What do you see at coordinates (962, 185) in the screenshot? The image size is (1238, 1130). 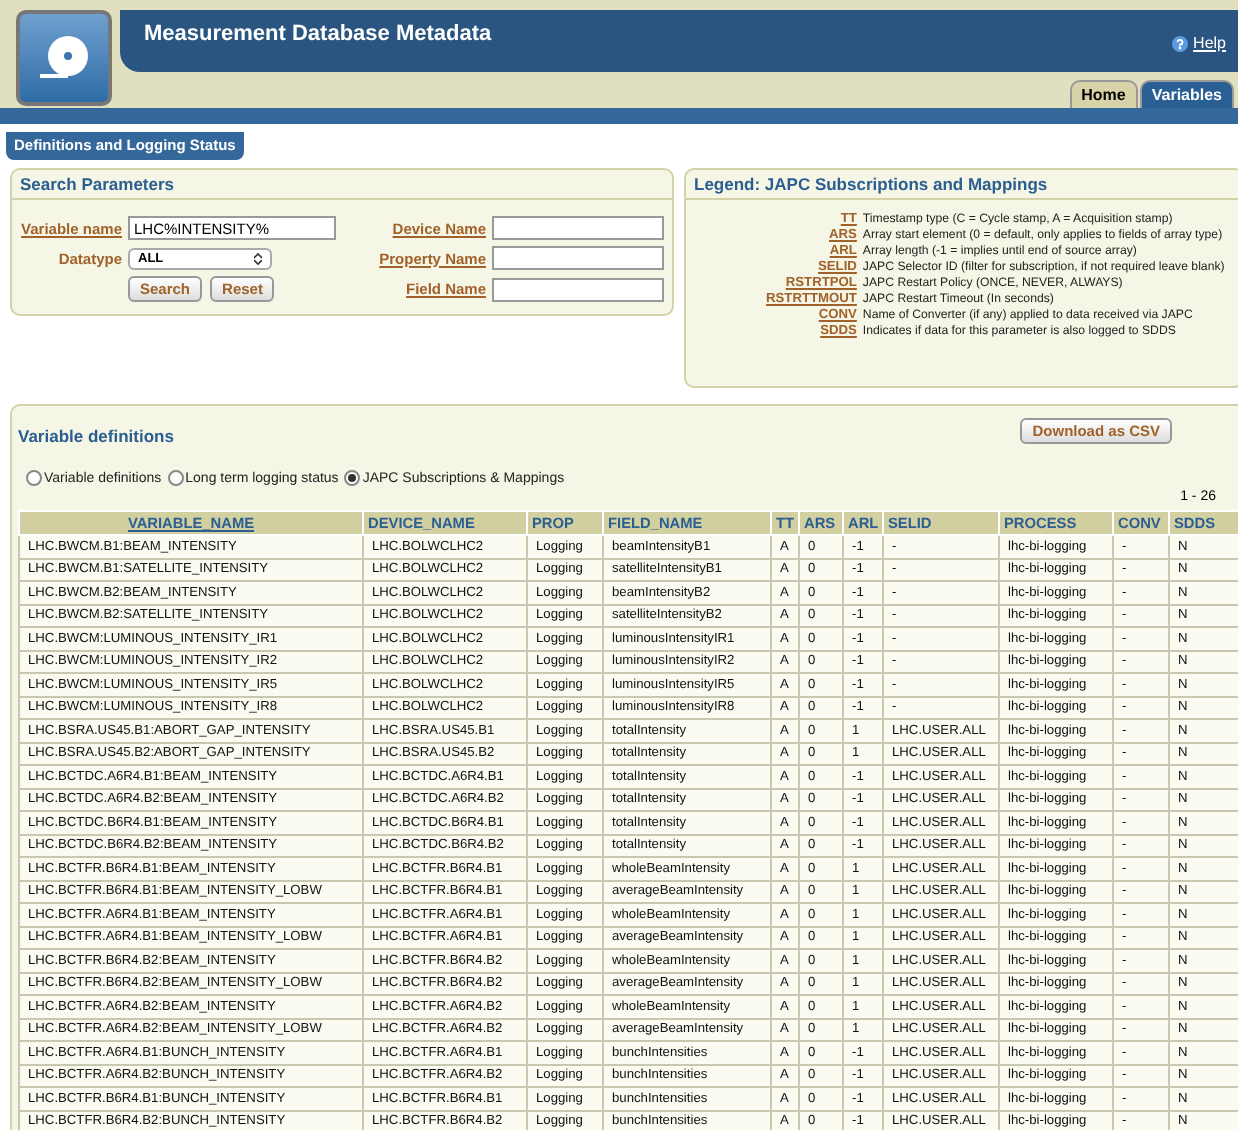 I see `panel-title: Legend: JAPC Subscriptions and Mappings` at bounding box center [962, 185].